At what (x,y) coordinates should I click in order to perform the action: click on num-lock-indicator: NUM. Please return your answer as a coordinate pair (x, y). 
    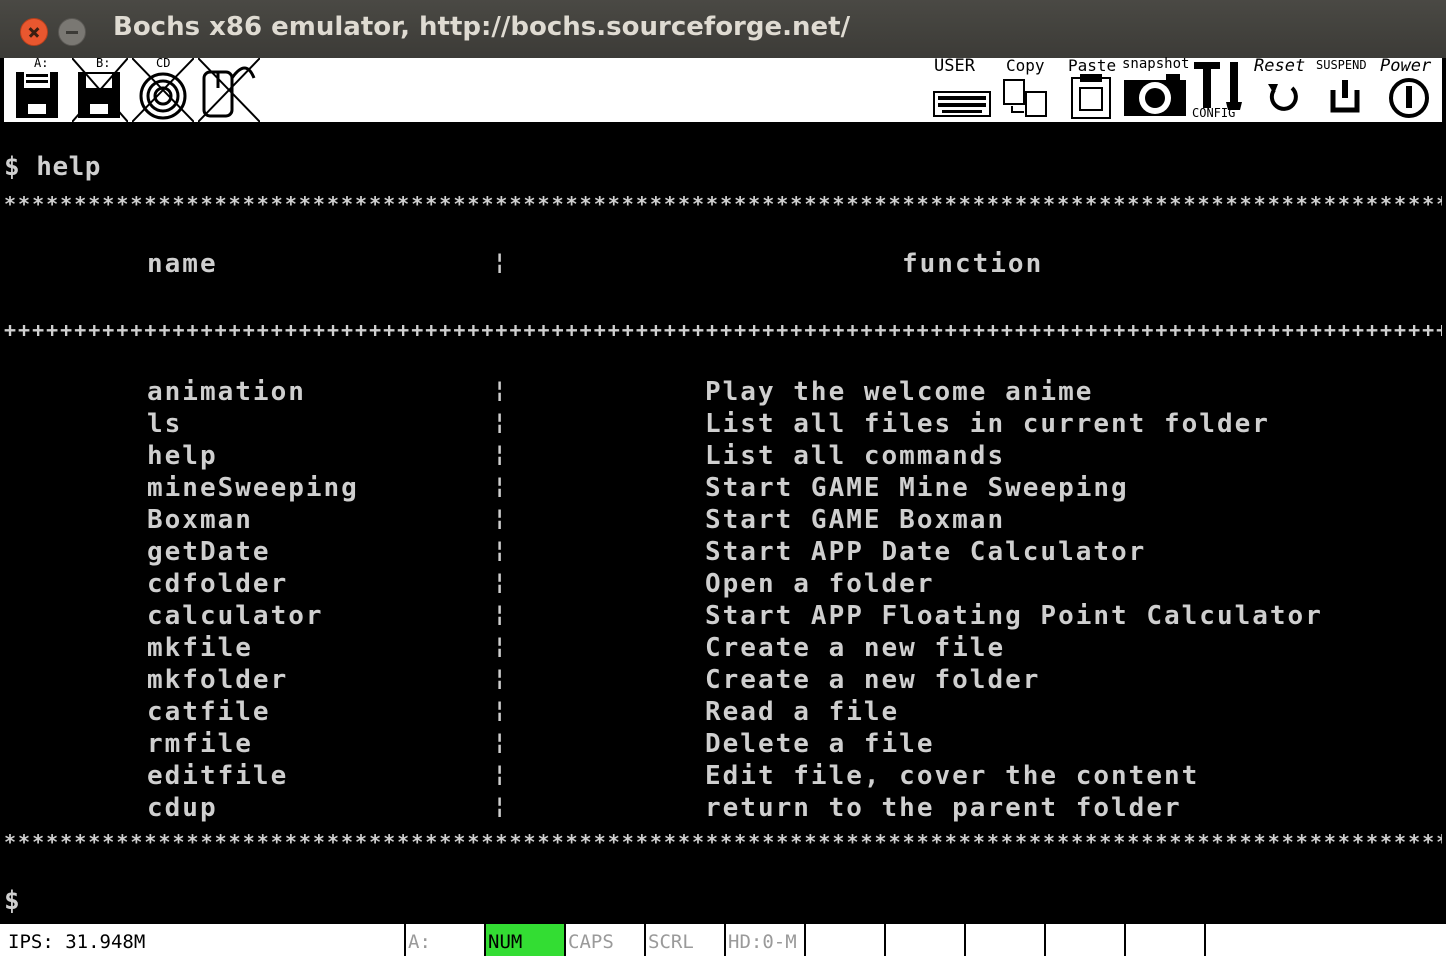
    Looking at the image, I should click on (524, 940).